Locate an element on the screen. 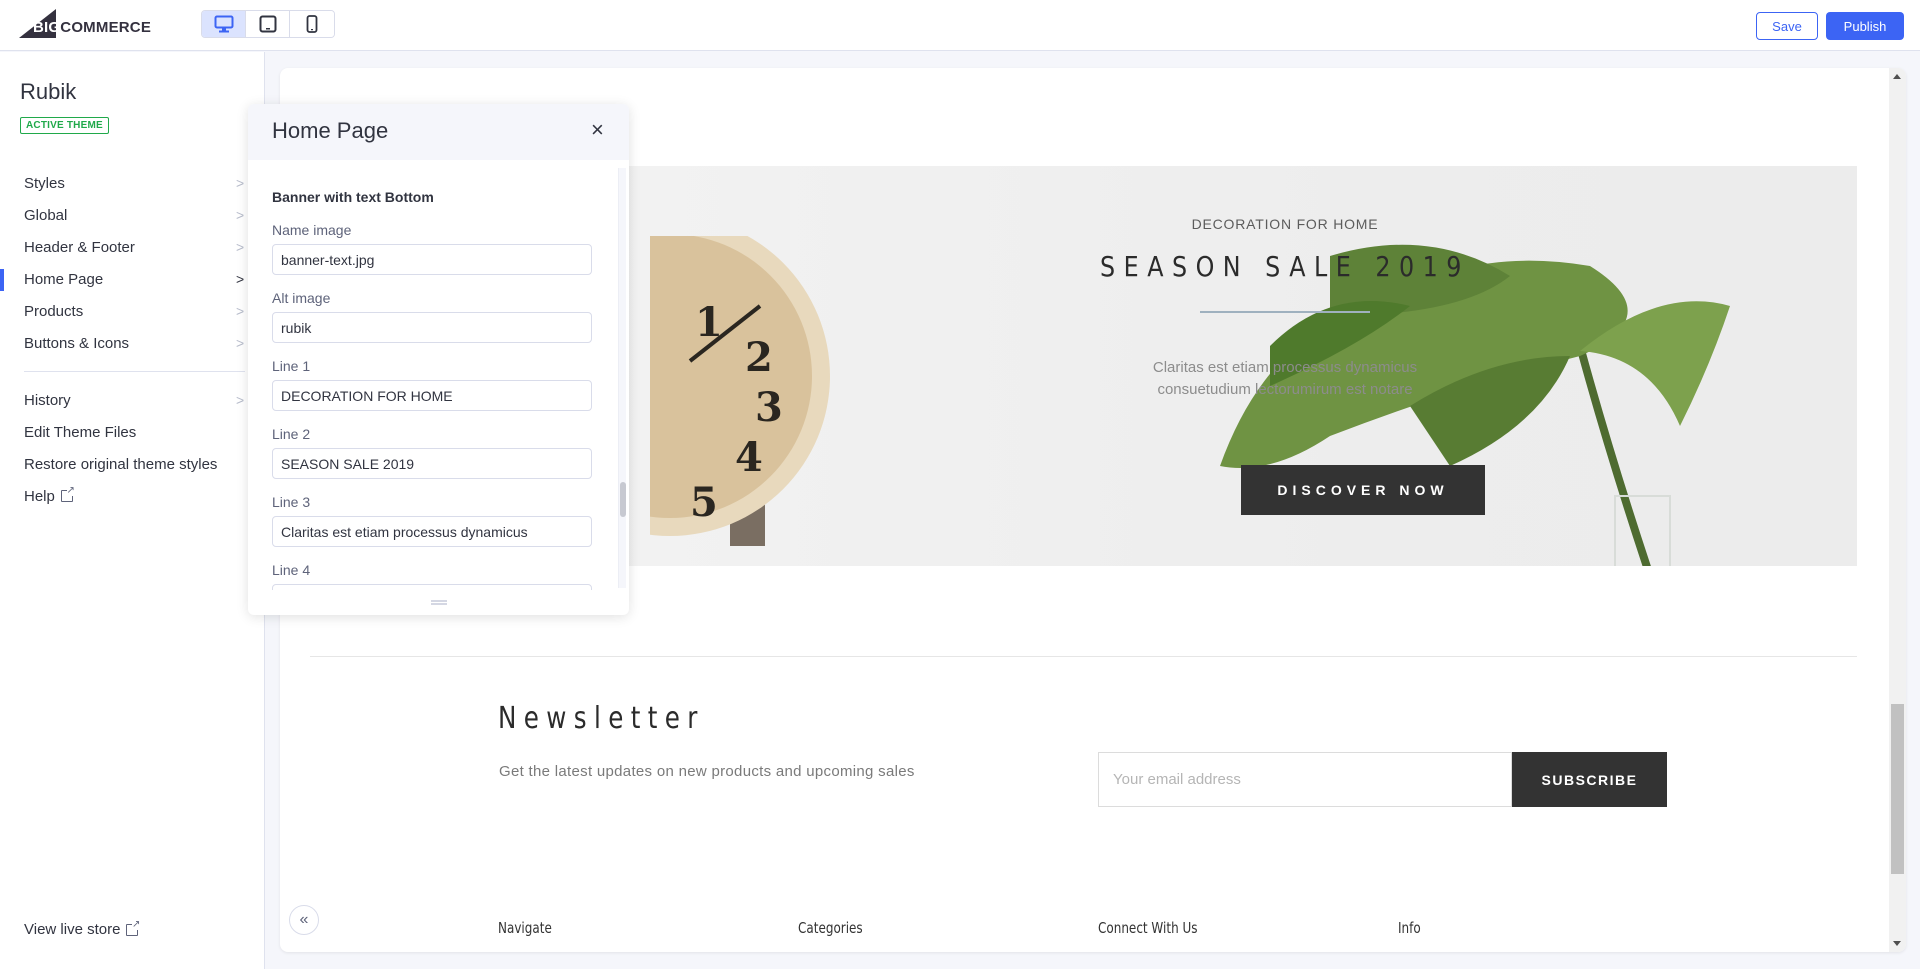 This screenshot has height=969, width=1920. scroll-up-icon is located at coordinates (1897, 76).